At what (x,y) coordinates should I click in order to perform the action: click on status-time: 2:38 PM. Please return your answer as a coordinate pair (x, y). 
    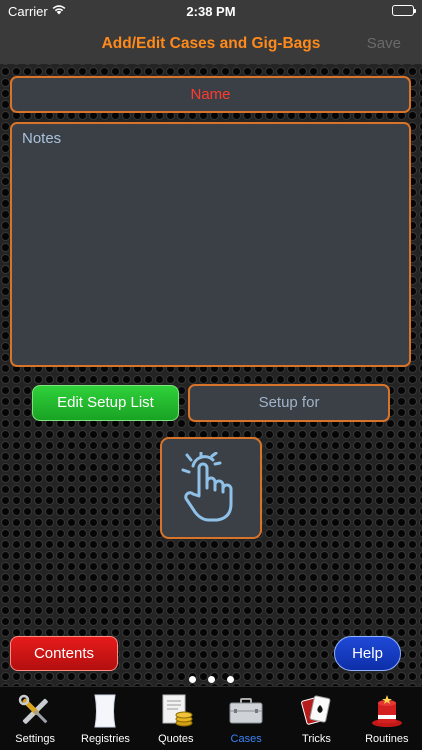
    Looking at the image, I should click on (211, 11).